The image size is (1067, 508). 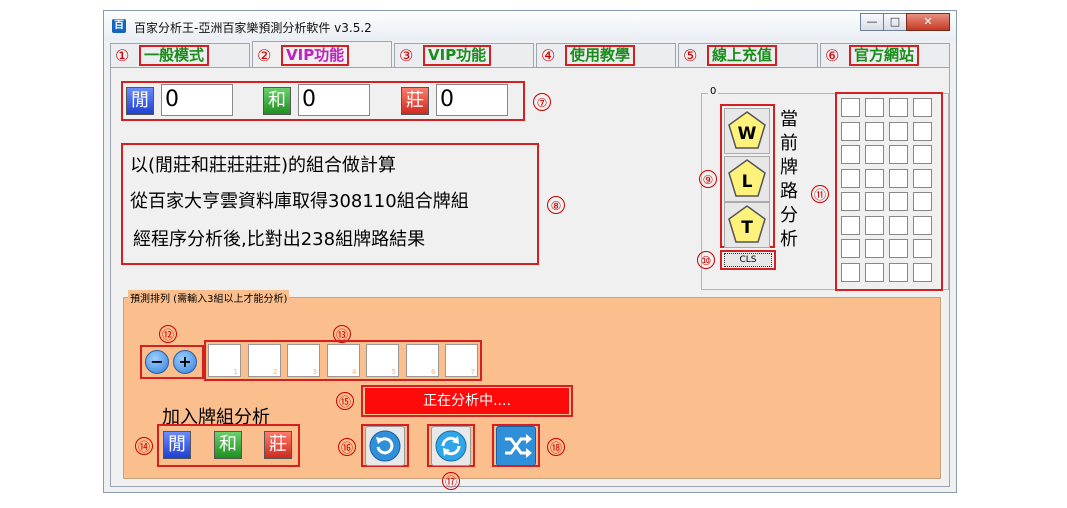 What do you see at coordinates (177, 445) in the screenshot?
I see `add-player-button: 閒` at bounding box center [177, 445].